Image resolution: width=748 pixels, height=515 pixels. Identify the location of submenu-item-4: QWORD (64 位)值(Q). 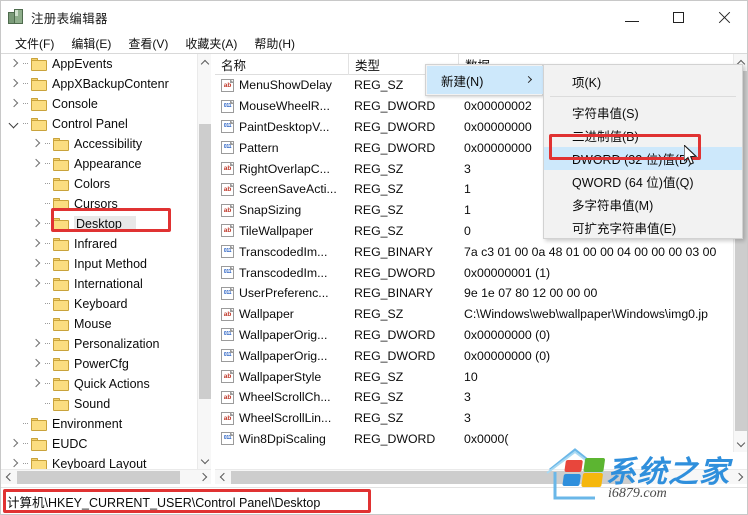
(643, 181).